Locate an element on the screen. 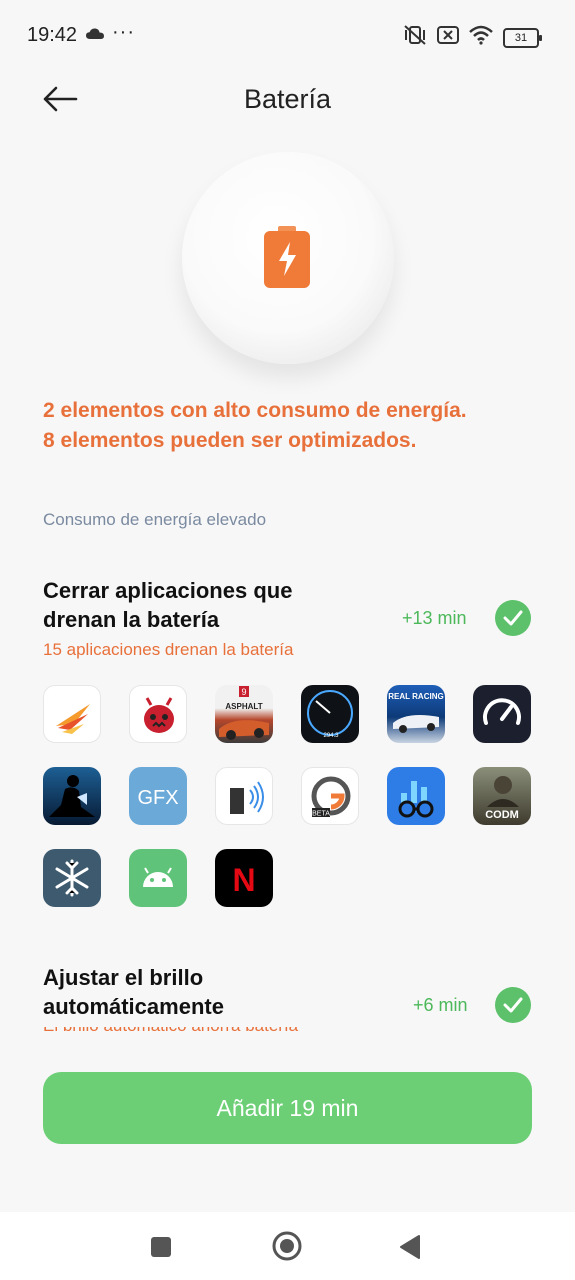 Image resolution: width=575 pixels, height=1280 pixels. netflix-app-icon: N is located at coordinates (244, 878).